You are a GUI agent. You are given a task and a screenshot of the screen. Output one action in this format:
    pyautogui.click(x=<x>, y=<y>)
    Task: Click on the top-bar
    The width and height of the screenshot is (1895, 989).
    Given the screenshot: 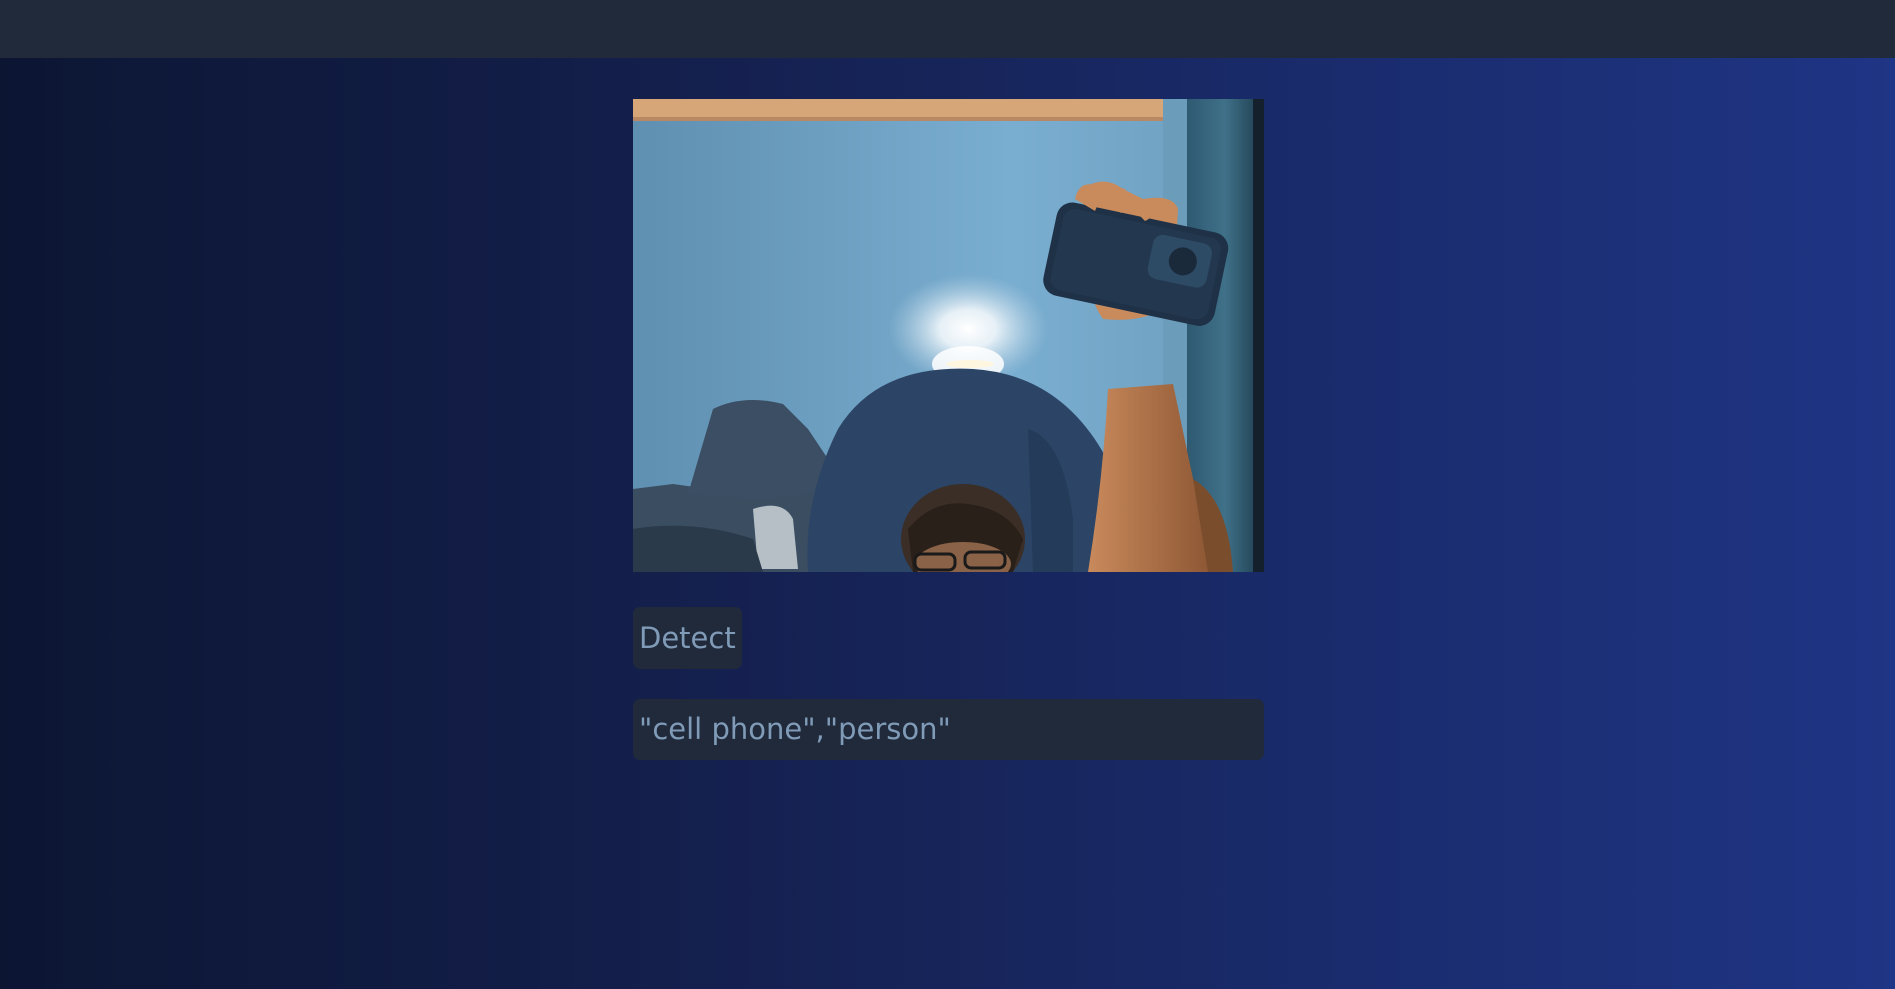 What is the action you would take?
    pyautogui.click(x=947, y=29)
    